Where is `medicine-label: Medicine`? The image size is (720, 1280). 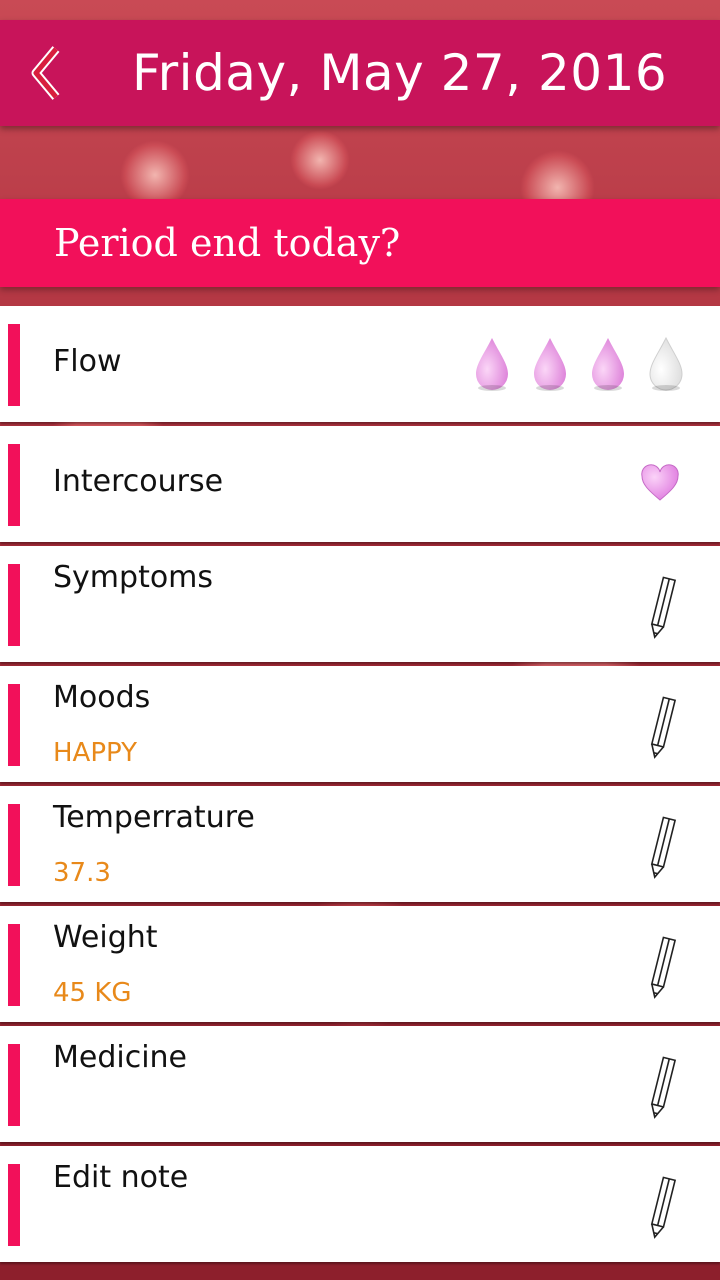
medicine-label: Medicine is located at coordinates (120, 1057).